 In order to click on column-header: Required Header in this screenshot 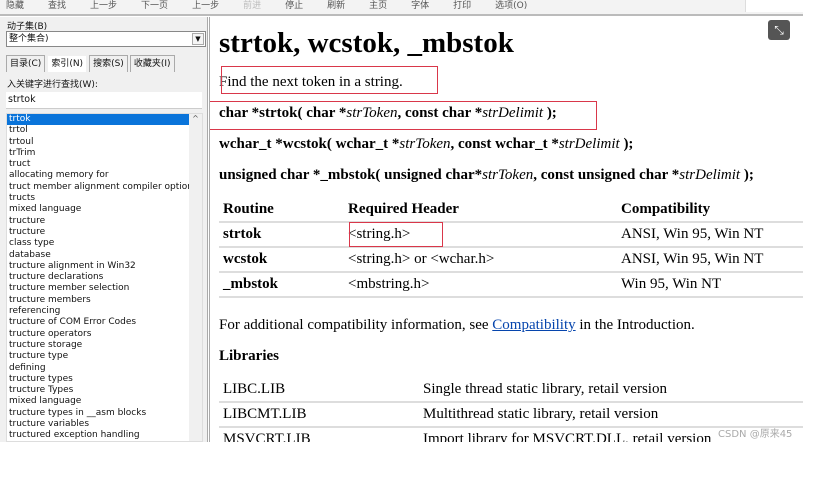, I will do `click(480, 210)`.